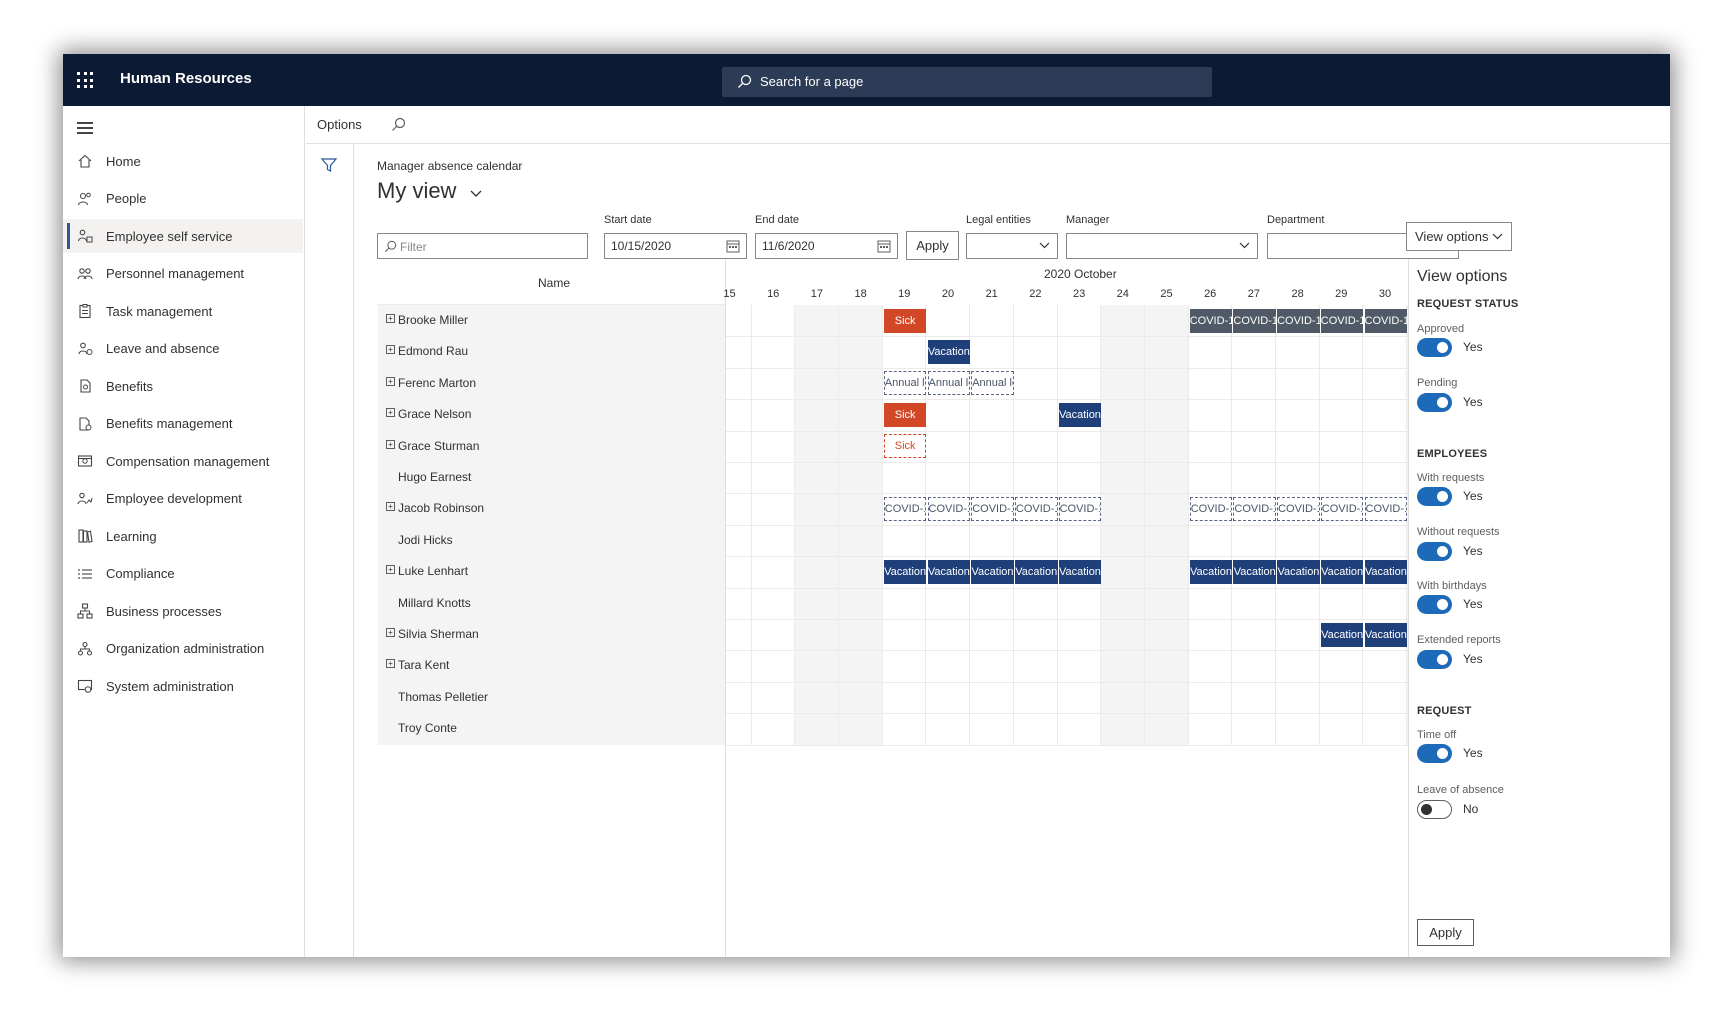  What do you see at coordinates (551, 697) in the screenshot?
I see `employee-row: Thomas Pelletier` at bounding box center [551, 697].